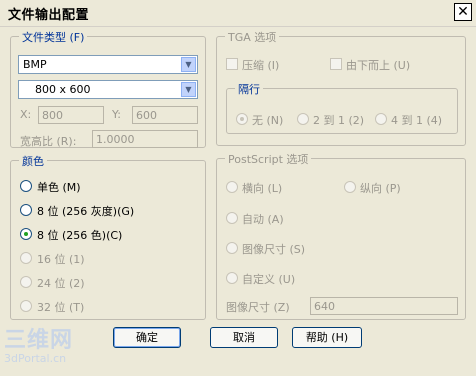  I want to click on file-type-legend: 文件类型 (F), so click(53, 37).